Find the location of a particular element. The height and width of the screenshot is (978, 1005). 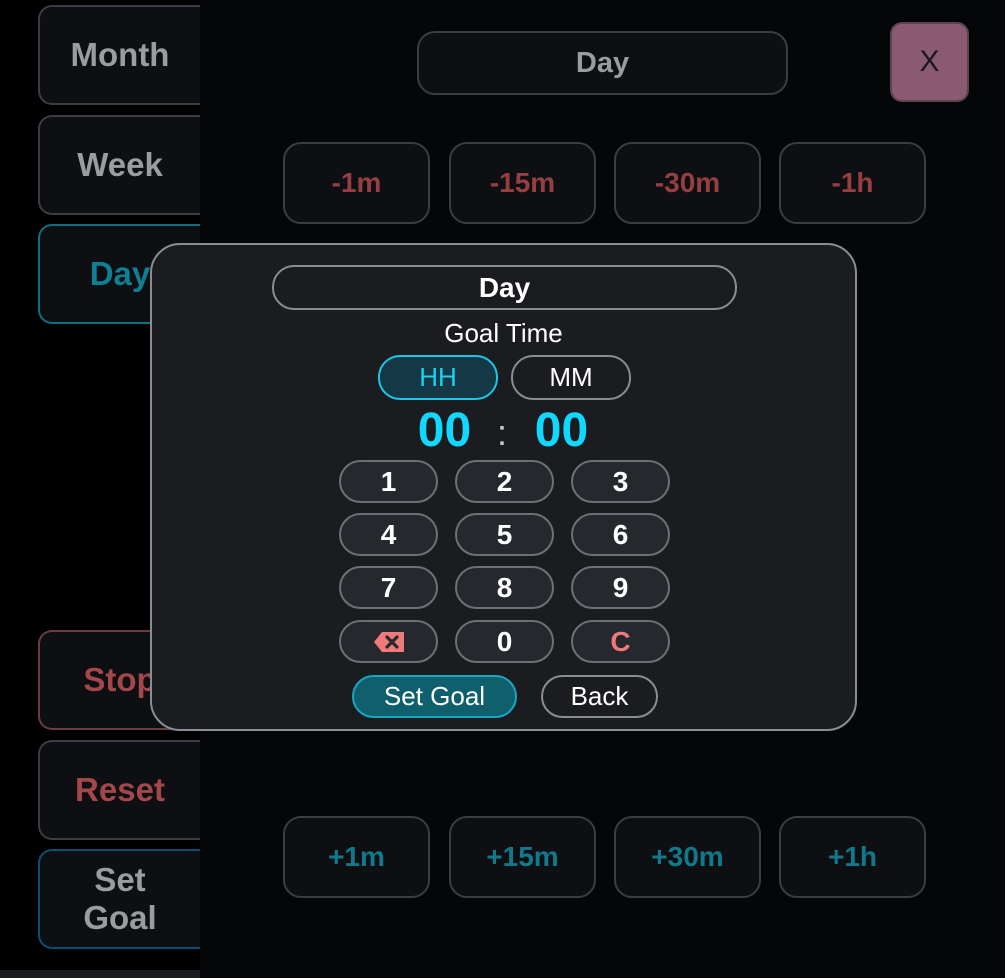

clear-button: C is located at coordinates (620, 641).